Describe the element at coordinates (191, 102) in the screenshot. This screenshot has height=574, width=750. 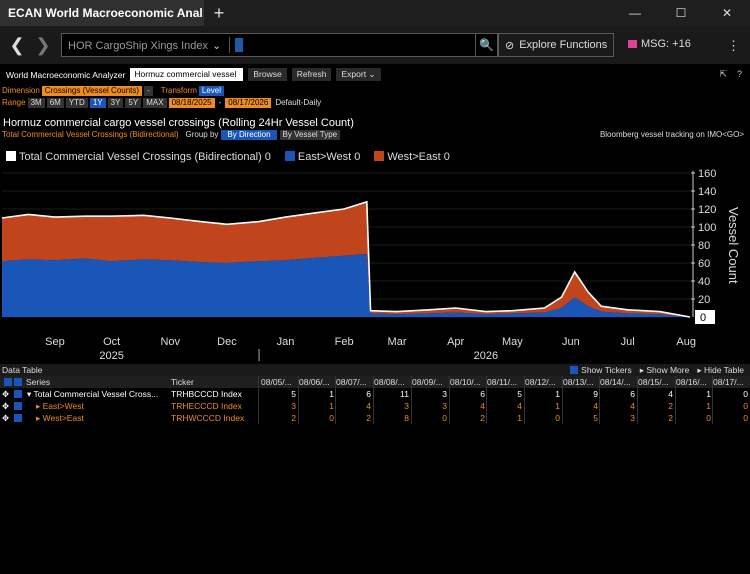
I see `range-start: 08/18/2025` at that location.